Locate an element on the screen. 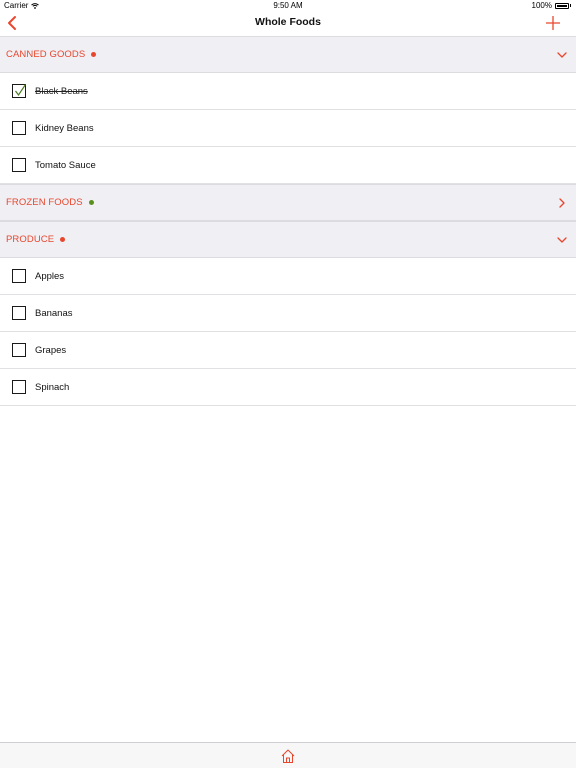  battery-indicator: 100% is located at coordinates (551, 5).